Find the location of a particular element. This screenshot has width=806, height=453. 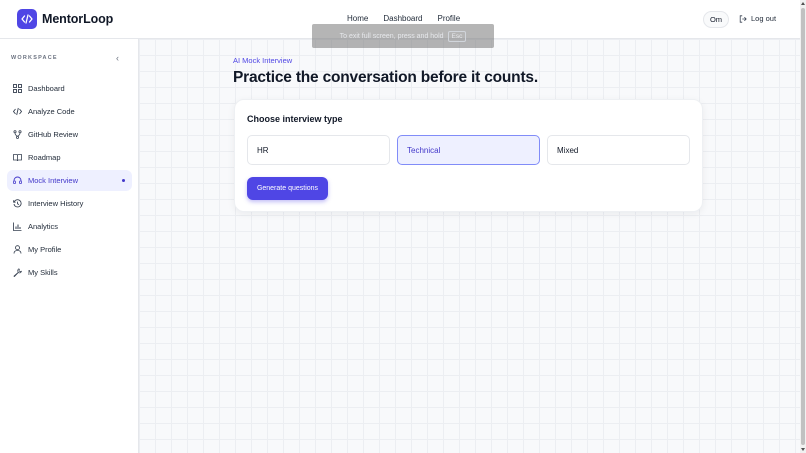

option-technical: Technical is located at coordinates (468, 150).